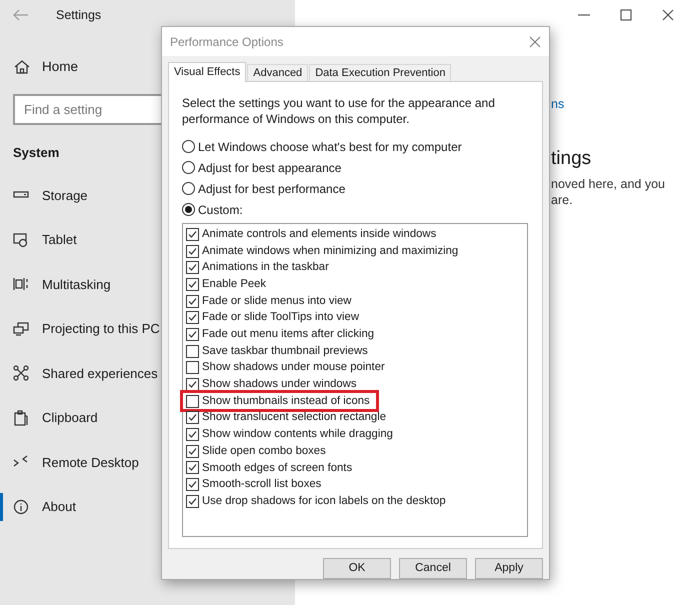 The image size is (690, 605). Describe the element at coordinates (608, 184) in the screenshot. I see `description-text: noved here, and you` at that location.